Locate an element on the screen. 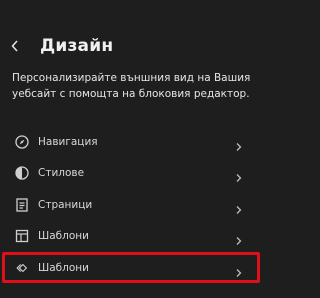 This screenshot has width=320, height=298. compass-icon is located at coordinates (22, 142).